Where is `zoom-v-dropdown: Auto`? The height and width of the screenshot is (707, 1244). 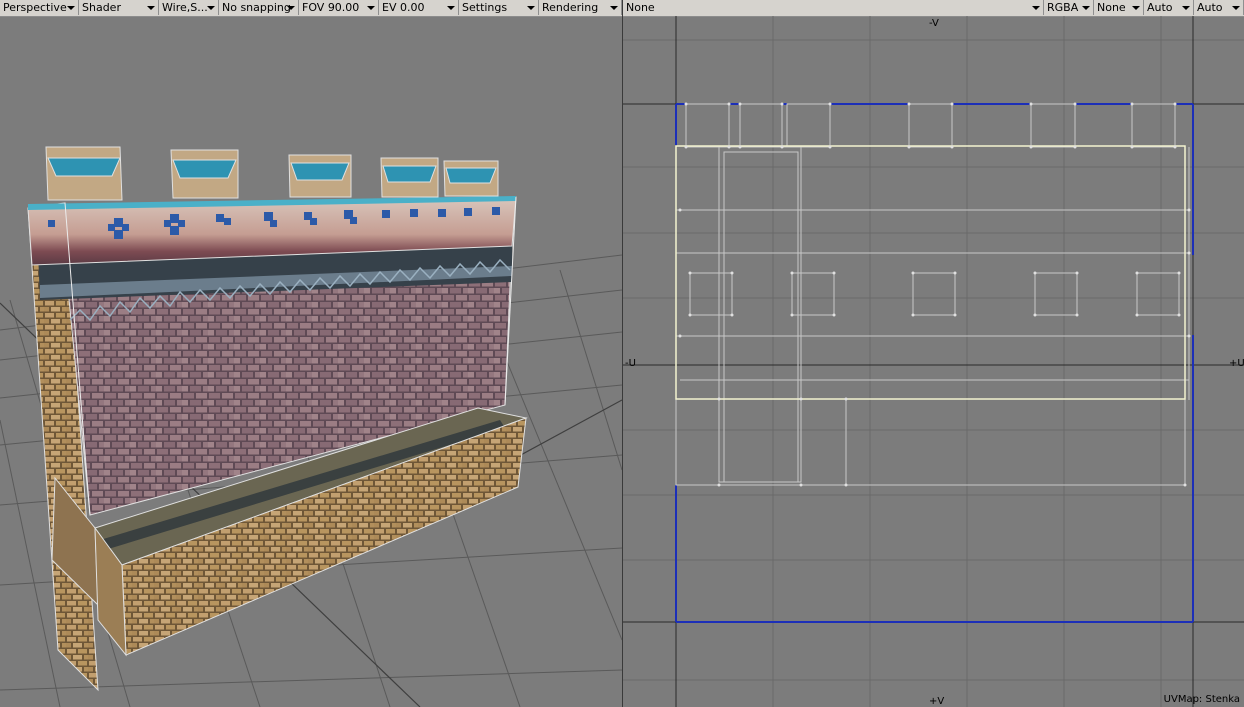 zoom-v-dropdown: Auto is located at coordinates (1219, 7).